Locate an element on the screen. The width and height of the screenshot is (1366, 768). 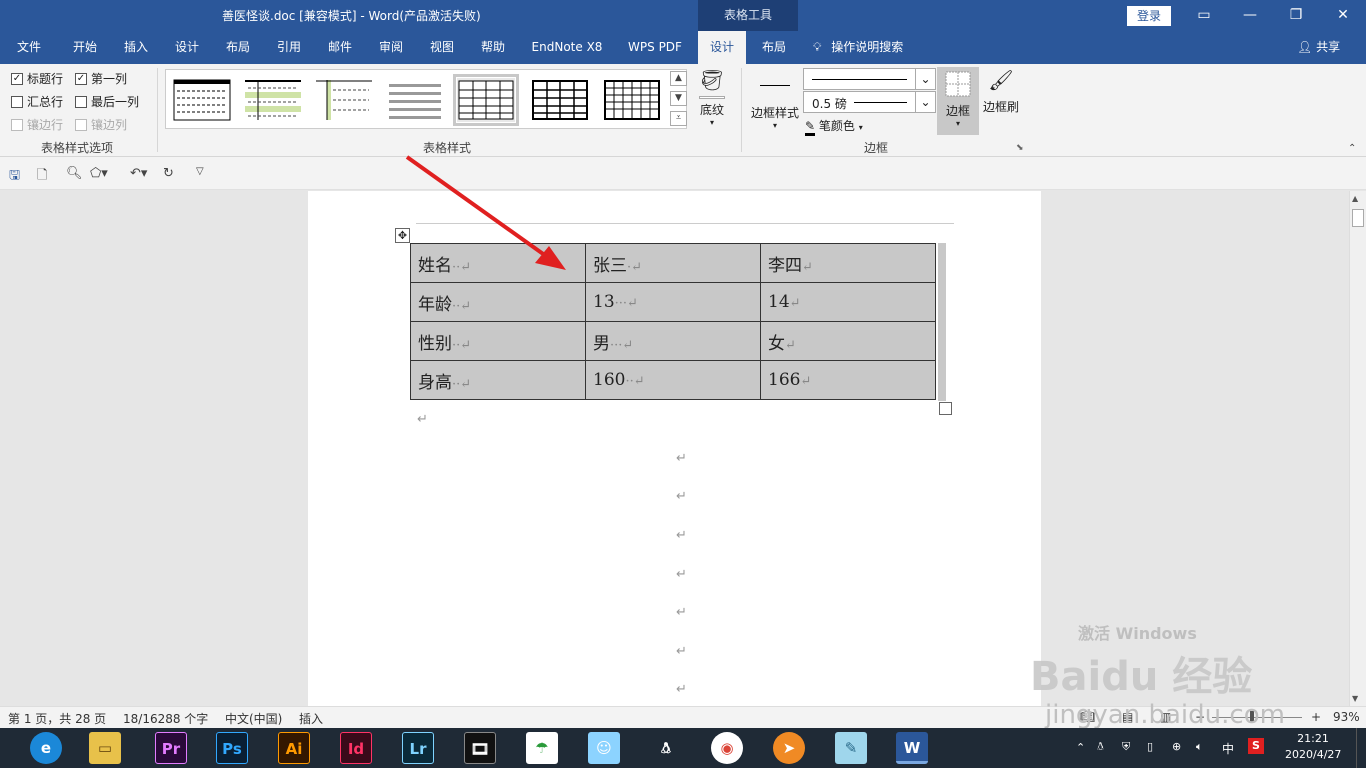
scroll-up-icon: ▲ is located at coordinates (1355, 198).